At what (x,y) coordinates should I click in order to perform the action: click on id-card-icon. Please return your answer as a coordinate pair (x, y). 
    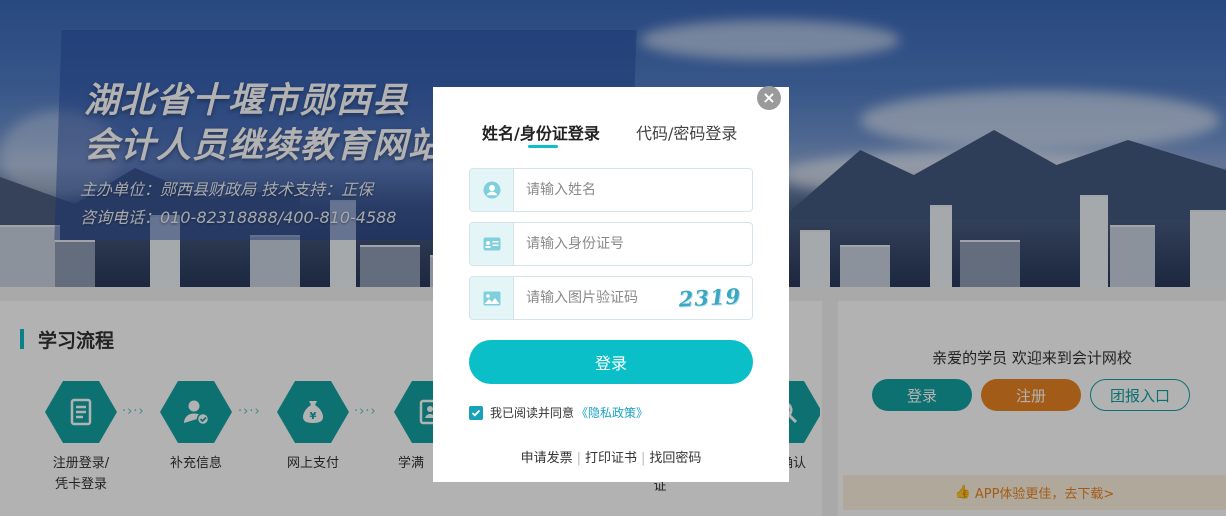
    Looking at the image, I should click on (492, 244).